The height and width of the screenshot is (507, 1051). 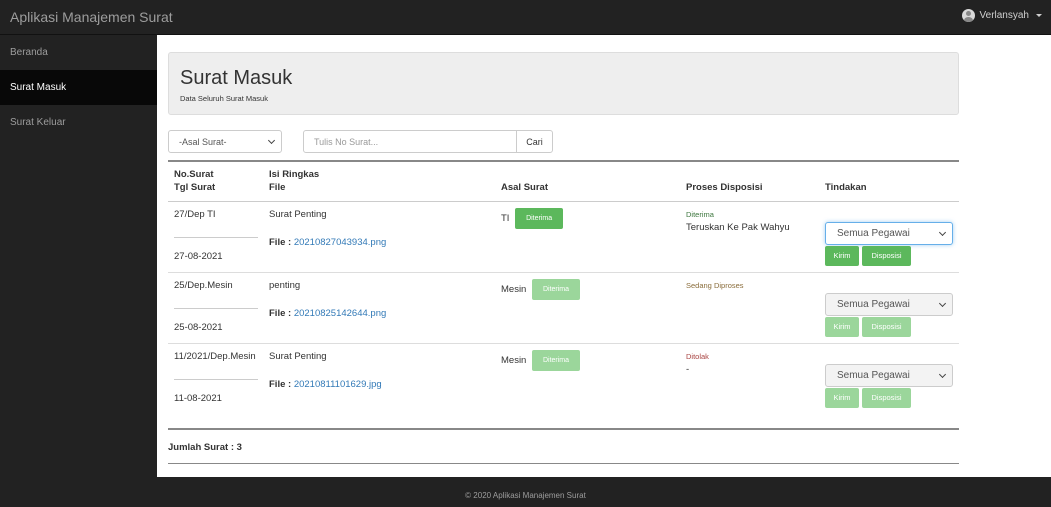 What do you see at coordinates (78, 87) in the screenshot?
I see `sidebar-item-surat-masuk: Surat Masuk` at bounding box center [78, 87].